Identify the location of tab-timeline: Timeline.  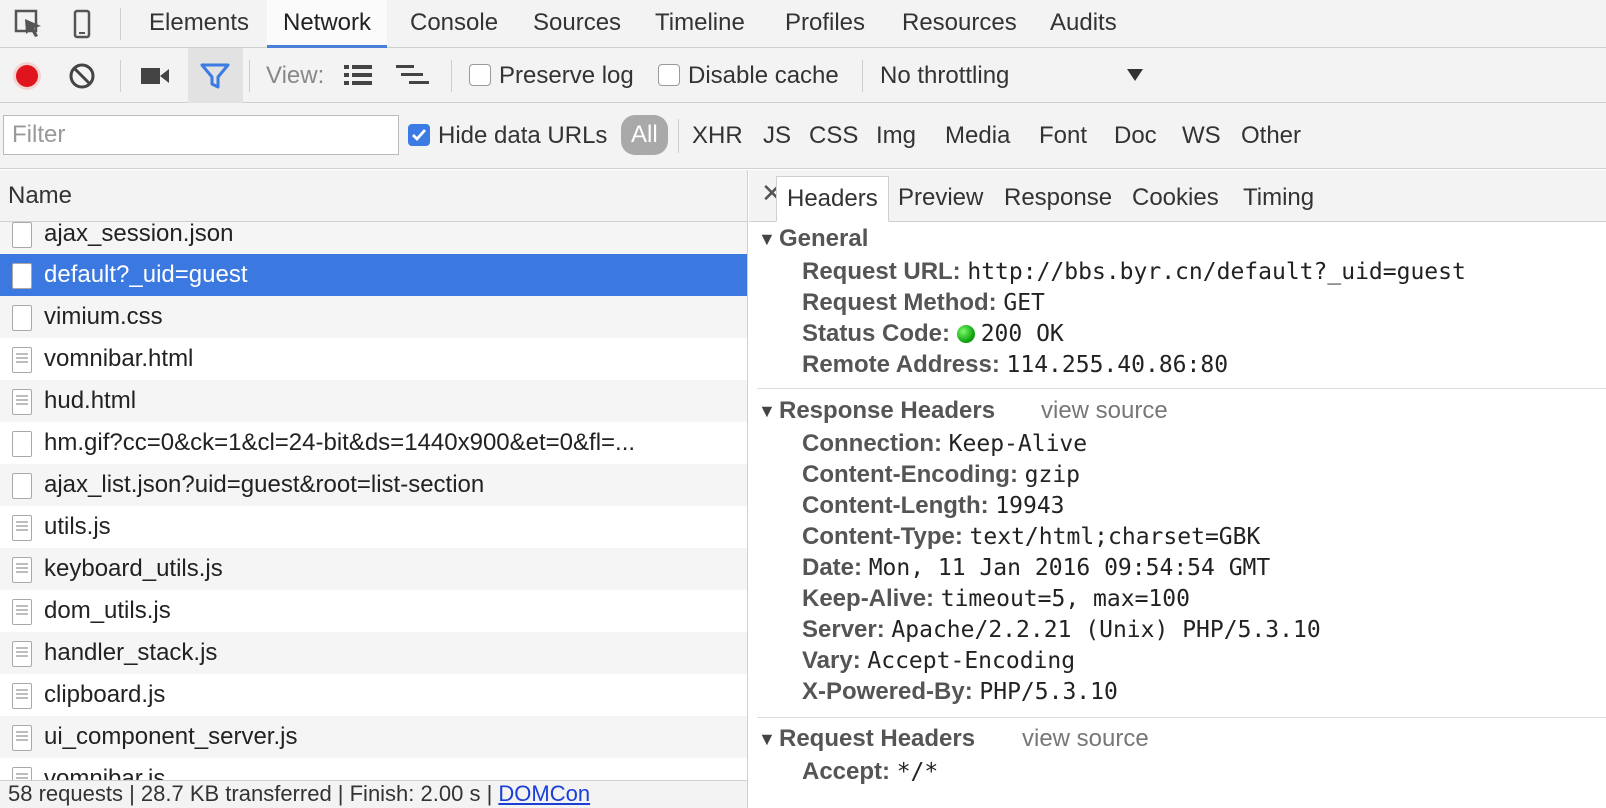
(700, 24).